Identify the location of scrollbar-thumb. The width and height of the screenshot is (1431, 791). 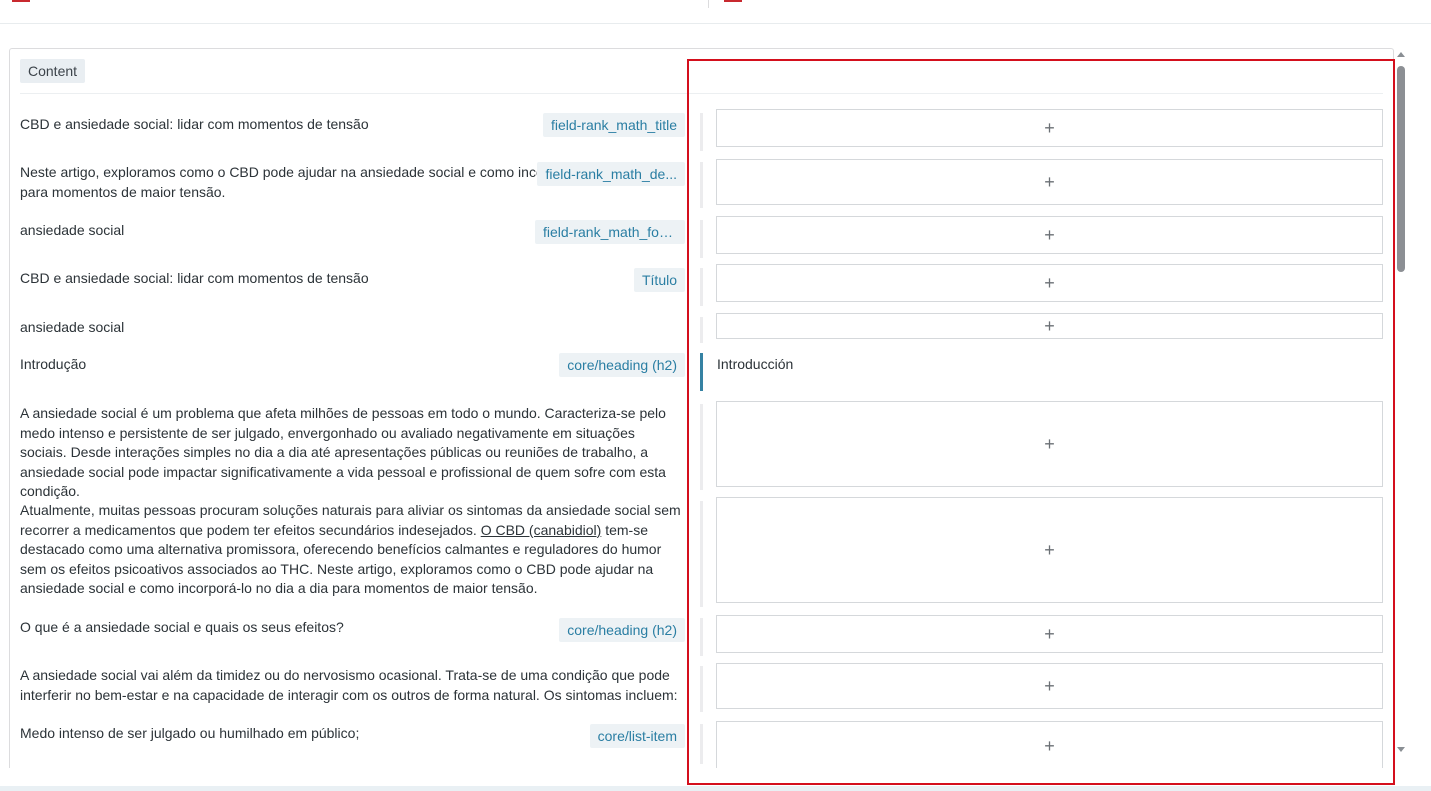
(1401, 169).